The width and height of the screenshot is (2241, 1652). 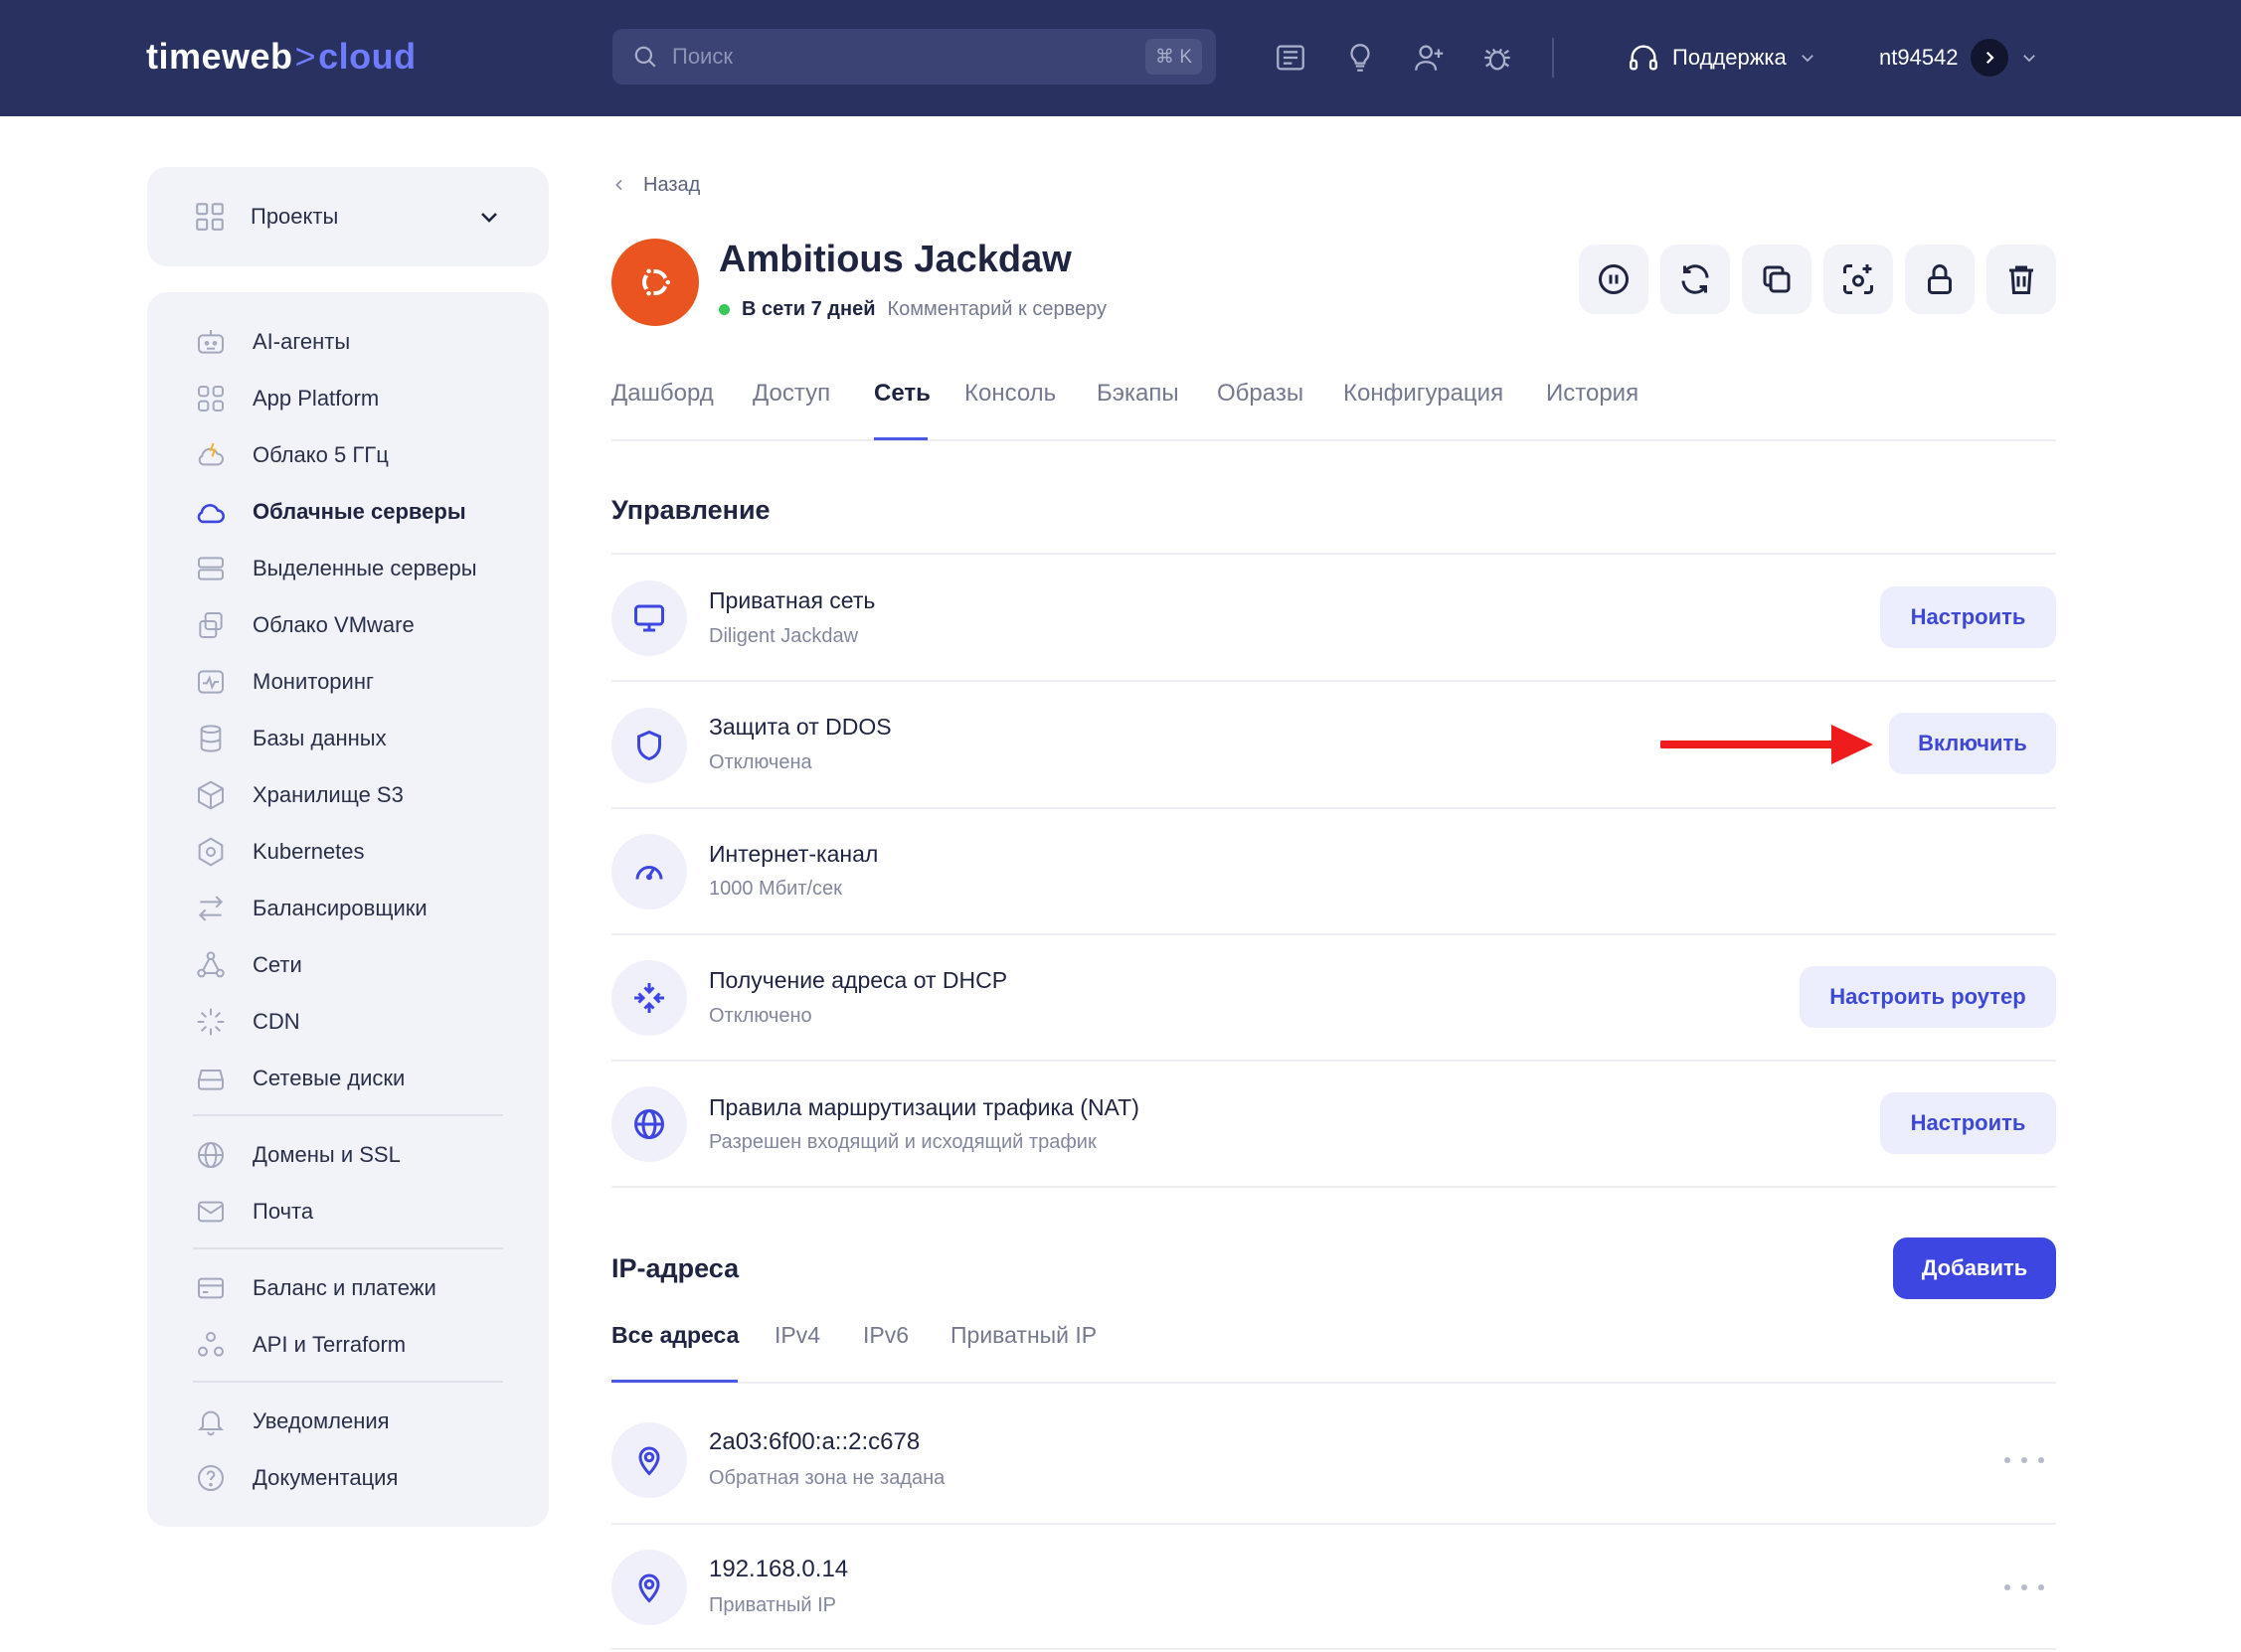 I want to click on snapshot-icon, so click(x=1858, y=279).